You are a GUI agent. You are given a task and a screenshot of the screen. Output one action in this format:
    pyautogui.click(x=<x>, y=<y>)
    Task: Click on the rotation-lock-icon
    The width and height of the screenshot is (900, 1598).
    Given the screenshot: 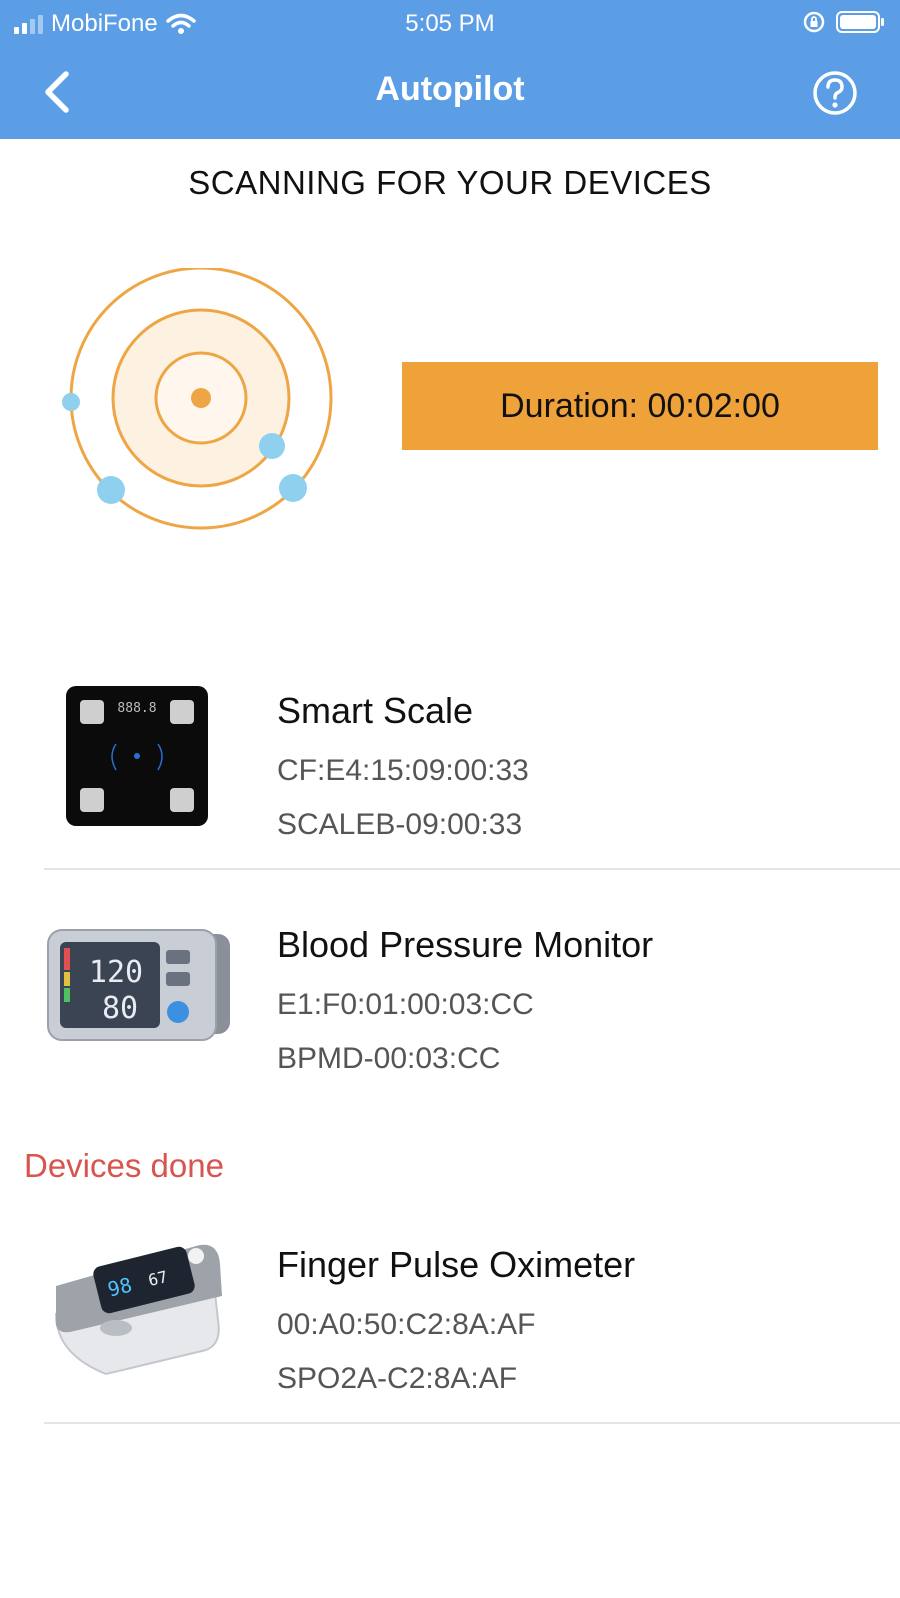 What is the action you would take?
    pyautogui.click(x=814, y=22)
    